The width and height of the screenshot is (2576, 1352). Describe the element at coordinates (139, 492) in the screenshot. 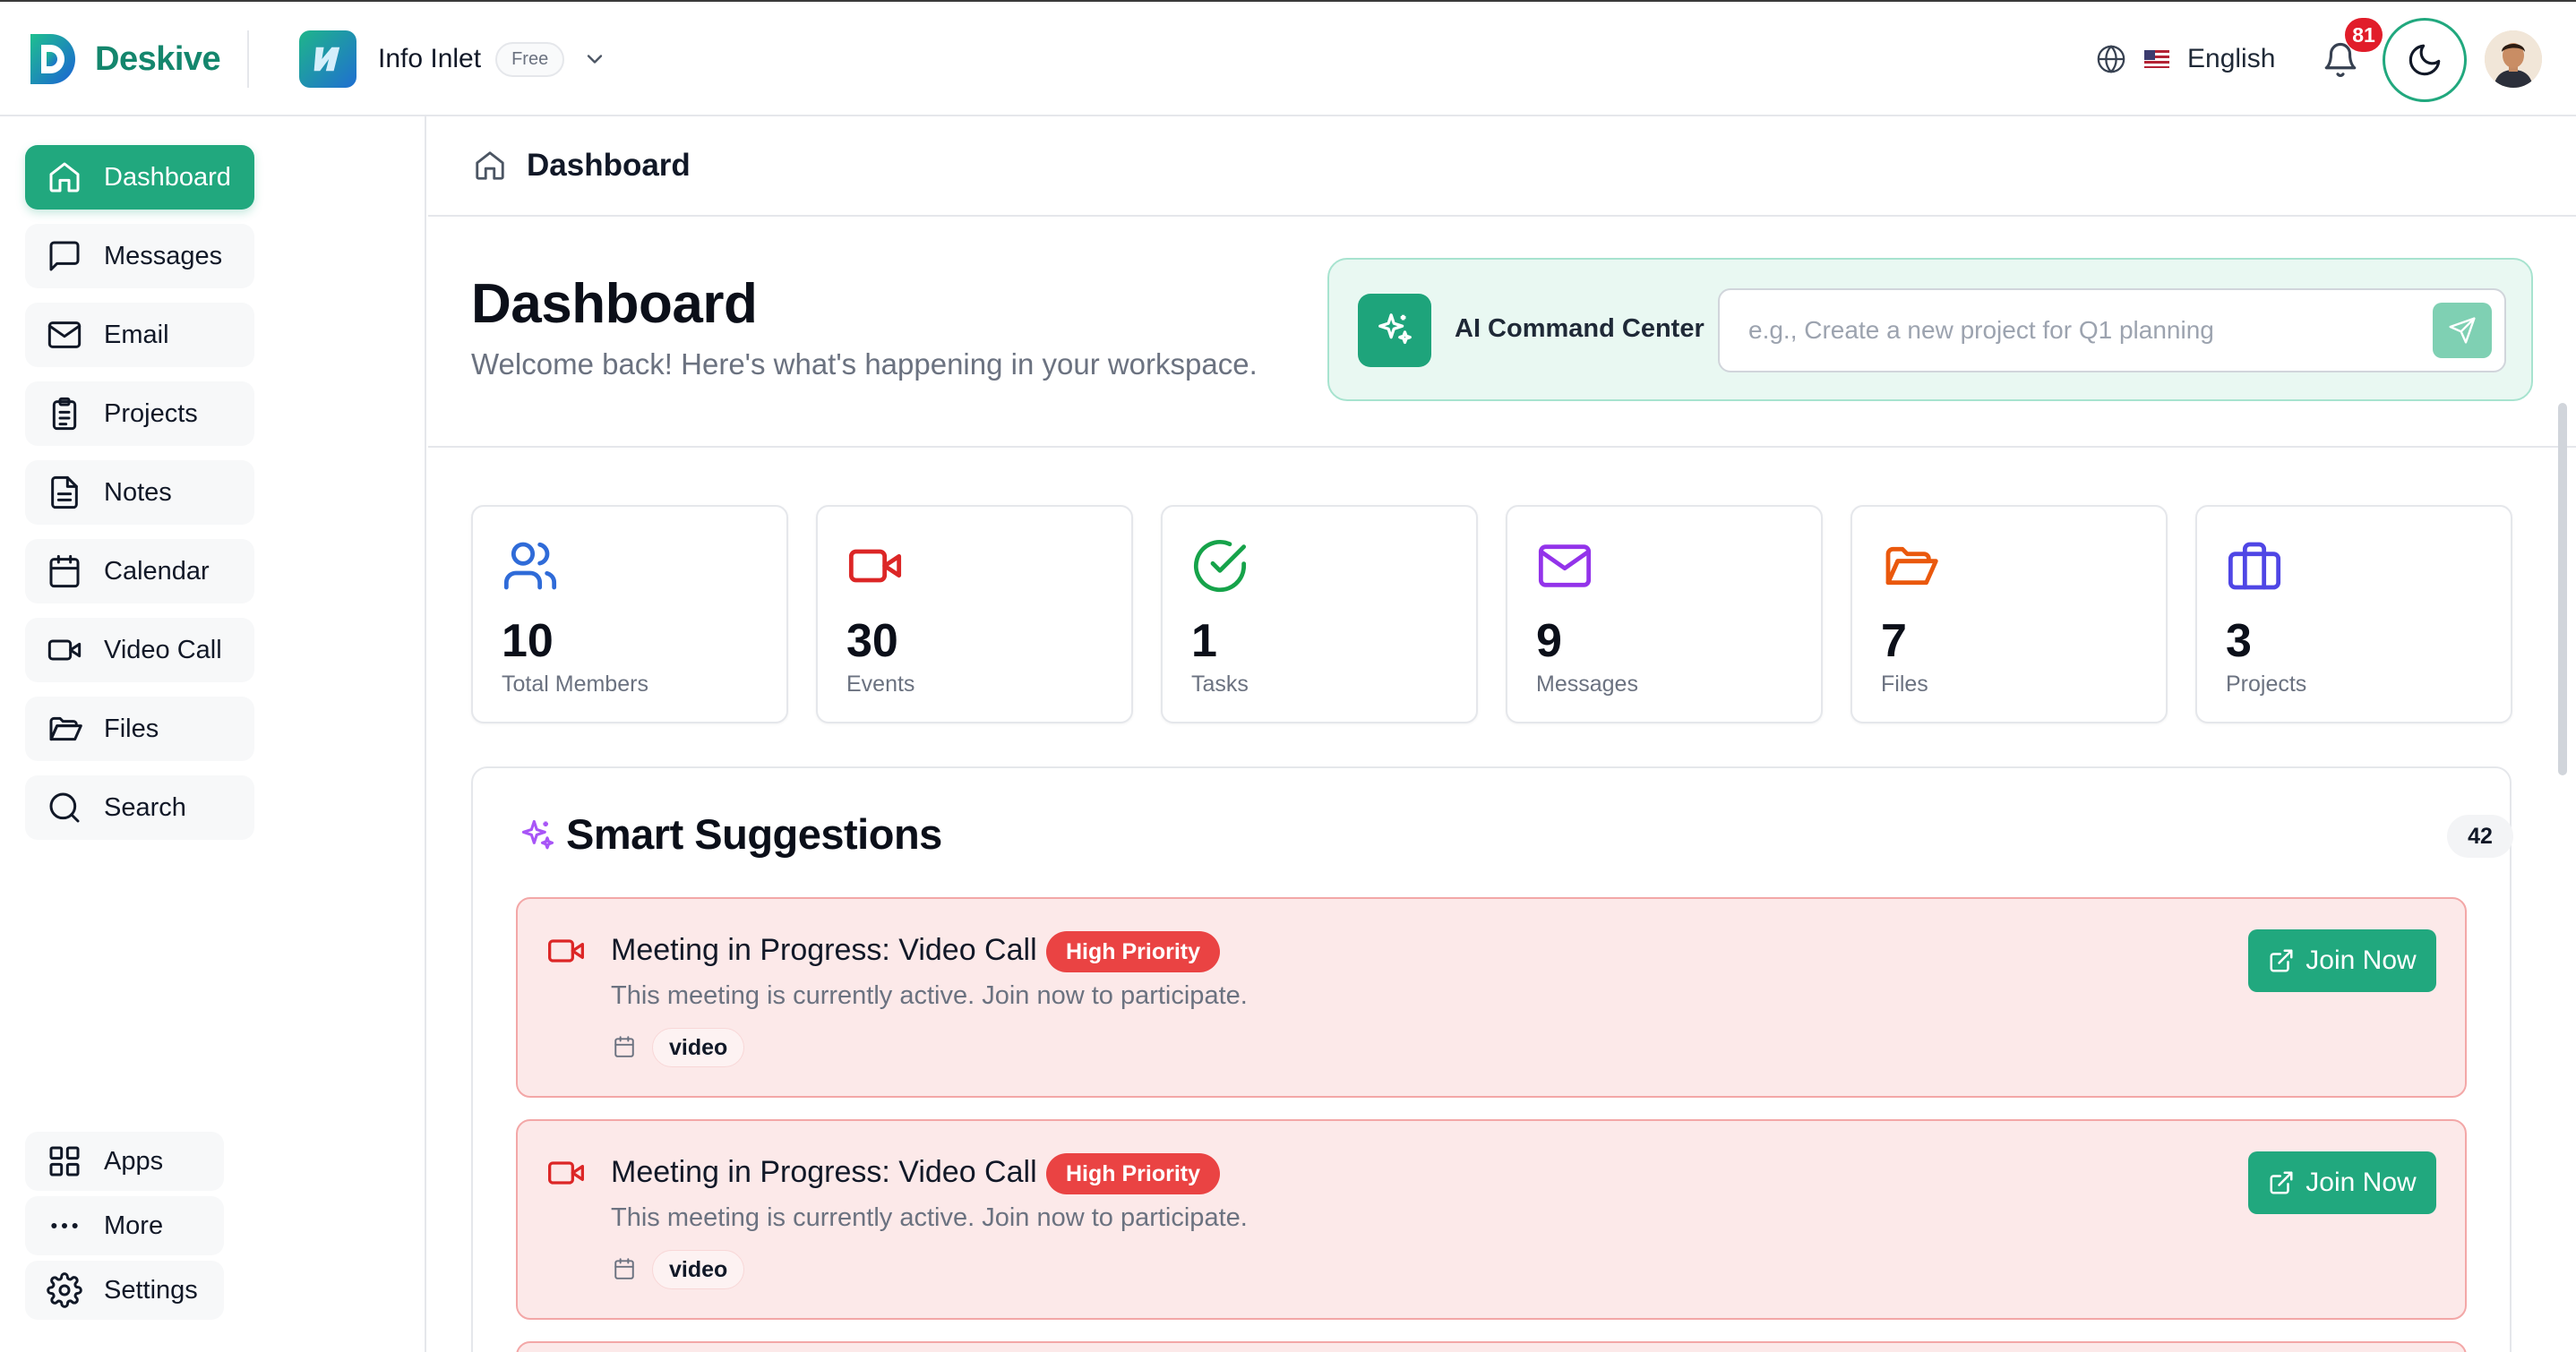

I see `sidebar-item-notes: Notes` at that location.